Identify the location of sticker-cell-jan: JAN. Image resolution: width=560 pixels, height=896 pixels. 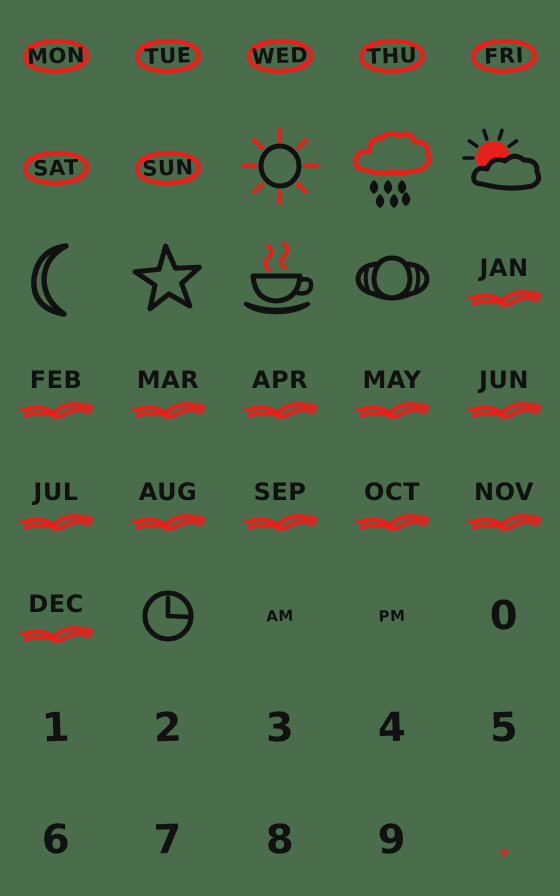
(504, 280).